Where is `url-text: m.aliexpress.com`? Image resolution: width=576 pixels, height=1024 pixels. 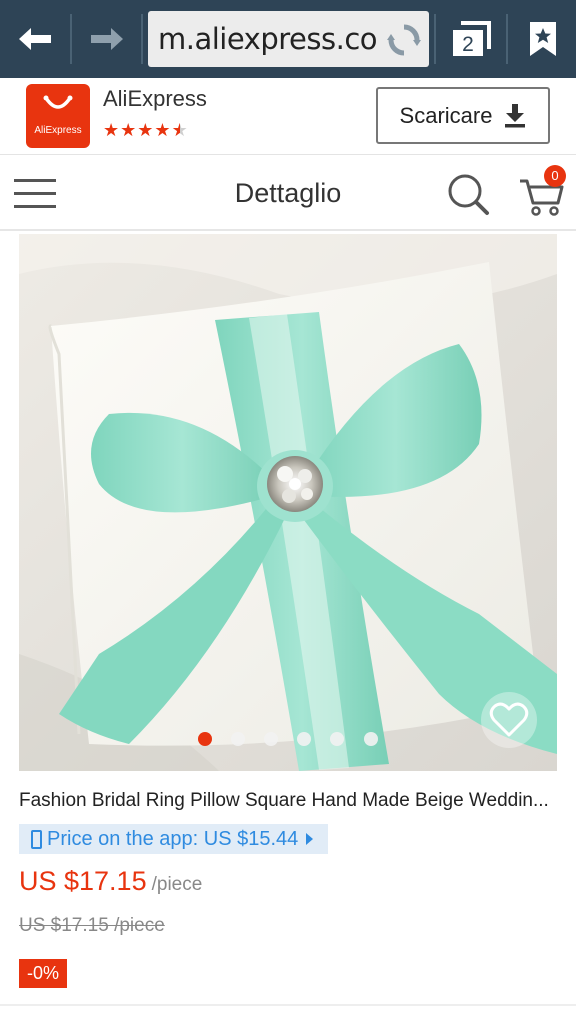
url-text: m.aliexpress.com is located at coordinates (267, 39).